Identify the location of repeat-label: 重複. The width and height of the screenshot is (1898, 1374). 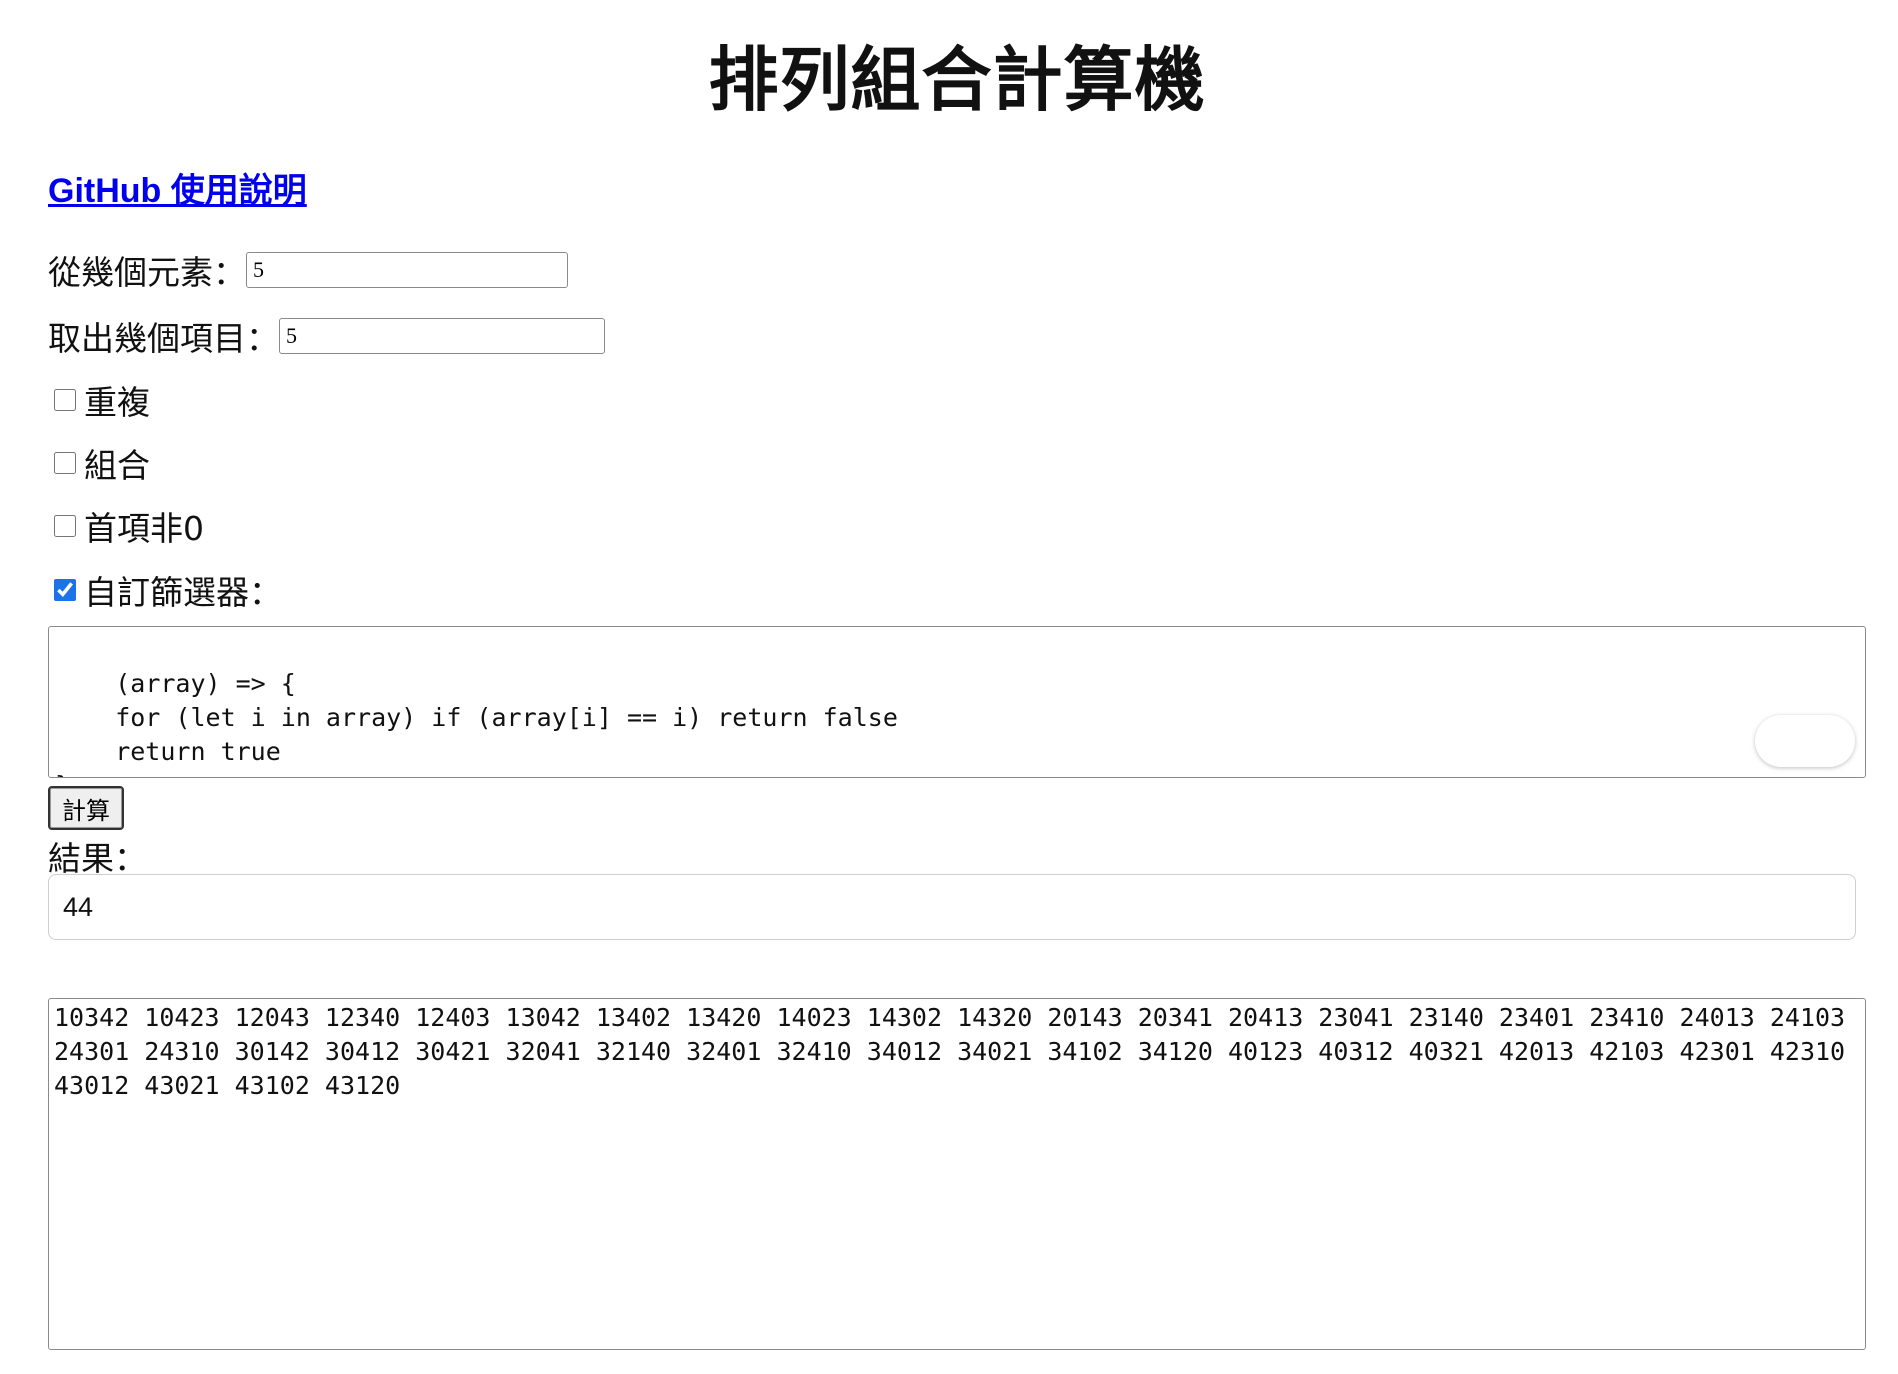
(117, 402).